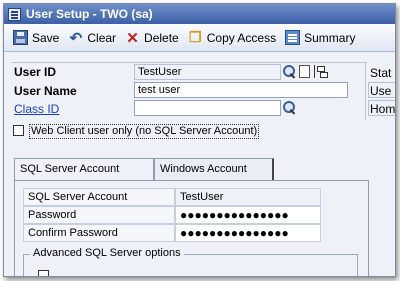 The width and height of the screenshot is (400, 281). Describe the element at coordinates (36, 109) in the screenshot. I see `class-id-link: Class ID` at that location.